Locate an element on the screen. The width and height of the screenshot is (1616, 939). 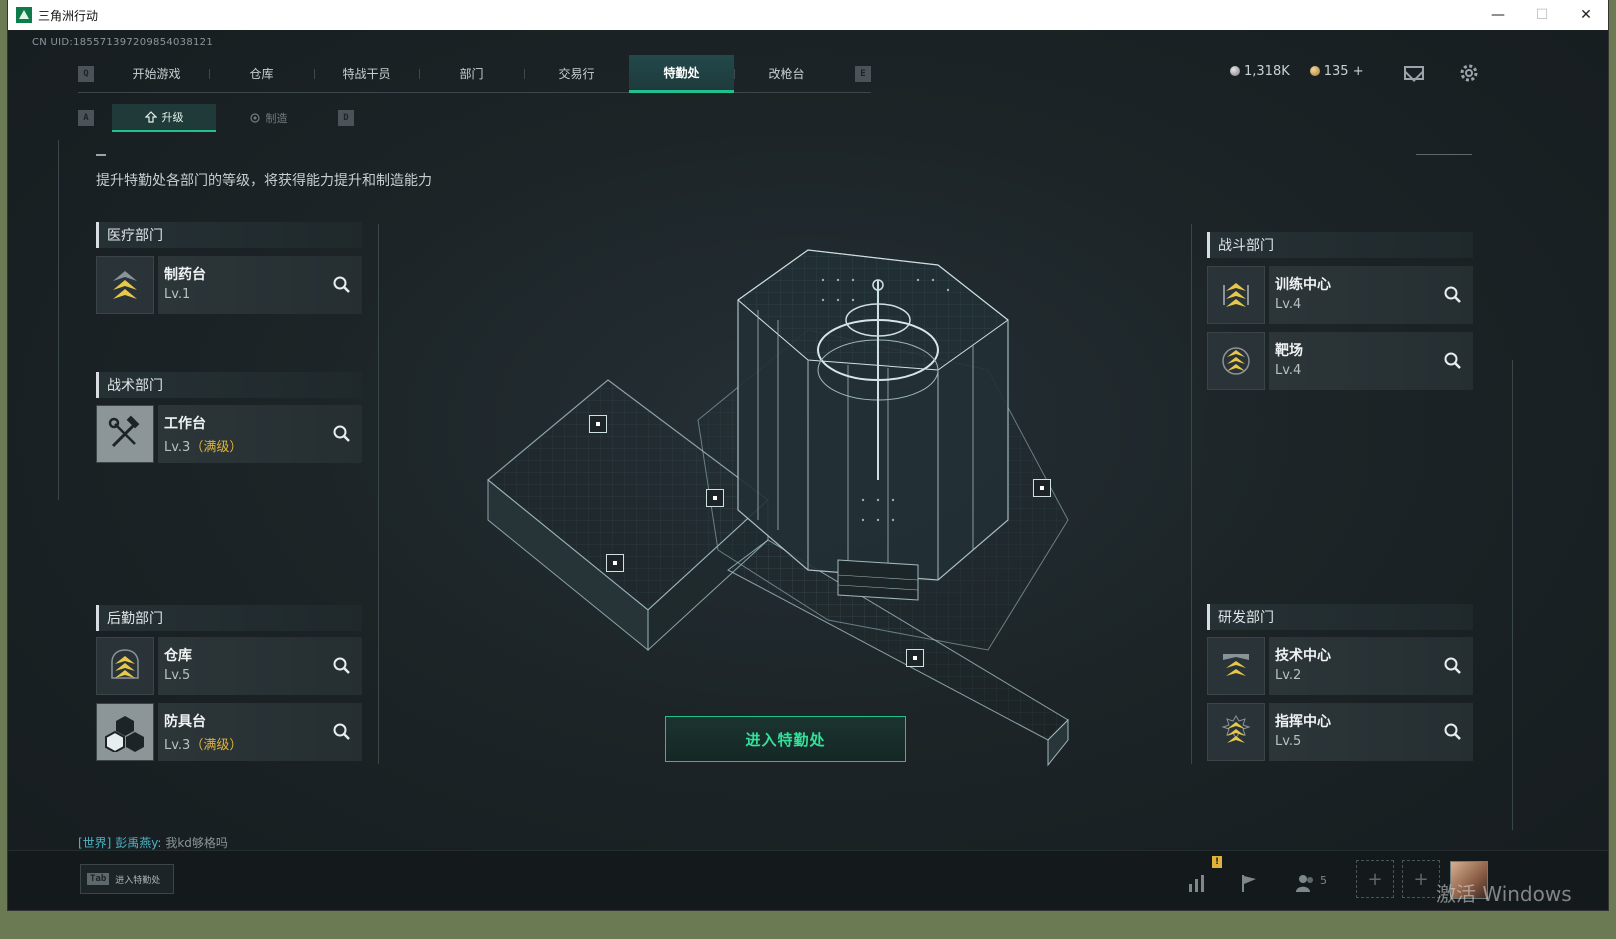
facility-card-training-center: 训练中心 Lv.4 is located at coordinates (1340, 295).